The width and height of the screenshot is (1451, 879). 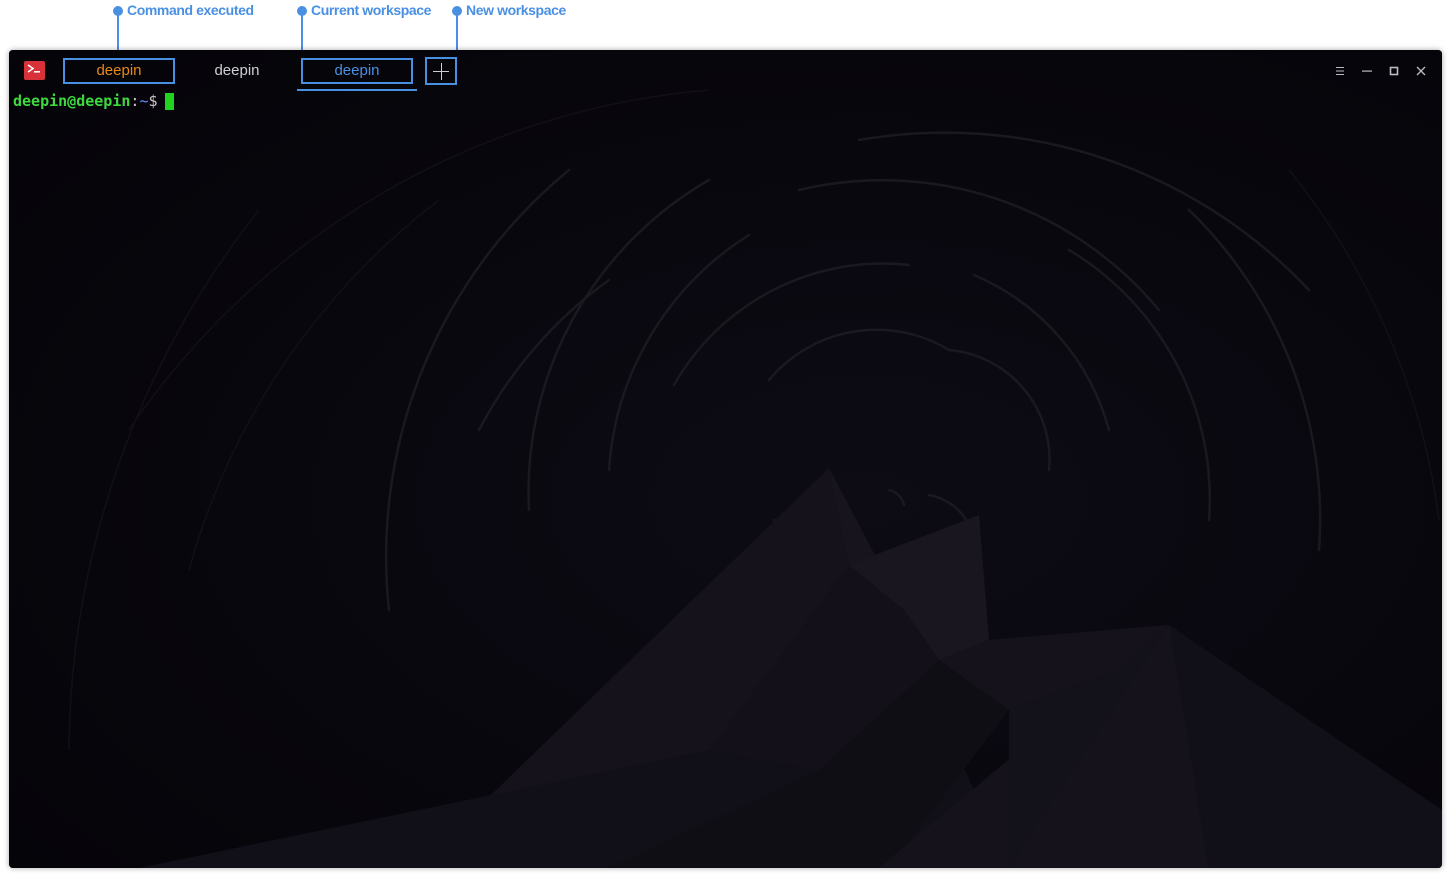 What do you see at coordinates (357, 90) in the screenshot?
I see `active-tab-indicator` at bounding box center [357, 90].